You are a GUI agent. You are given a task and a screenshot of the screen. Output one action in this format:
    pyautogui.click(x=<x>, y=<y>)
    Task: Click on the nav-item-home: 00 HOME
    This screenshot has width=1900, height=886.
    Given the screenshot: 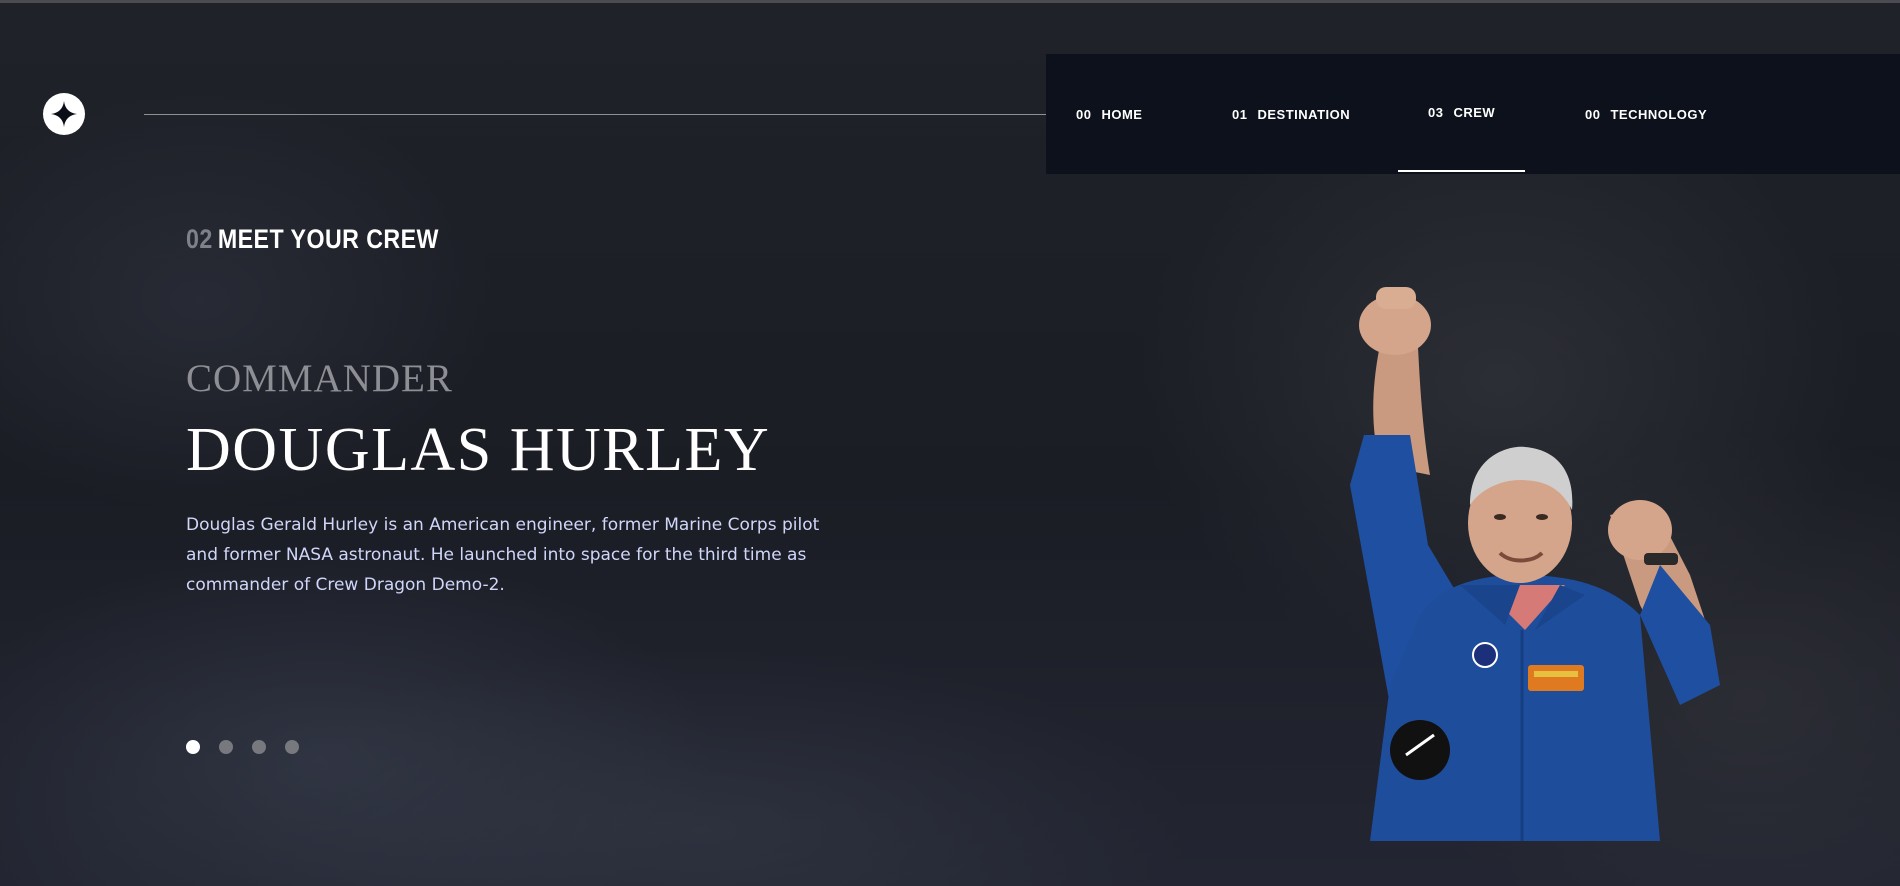 What is the action you would take?
    pyautogui.click(x=1109, y=114)
    